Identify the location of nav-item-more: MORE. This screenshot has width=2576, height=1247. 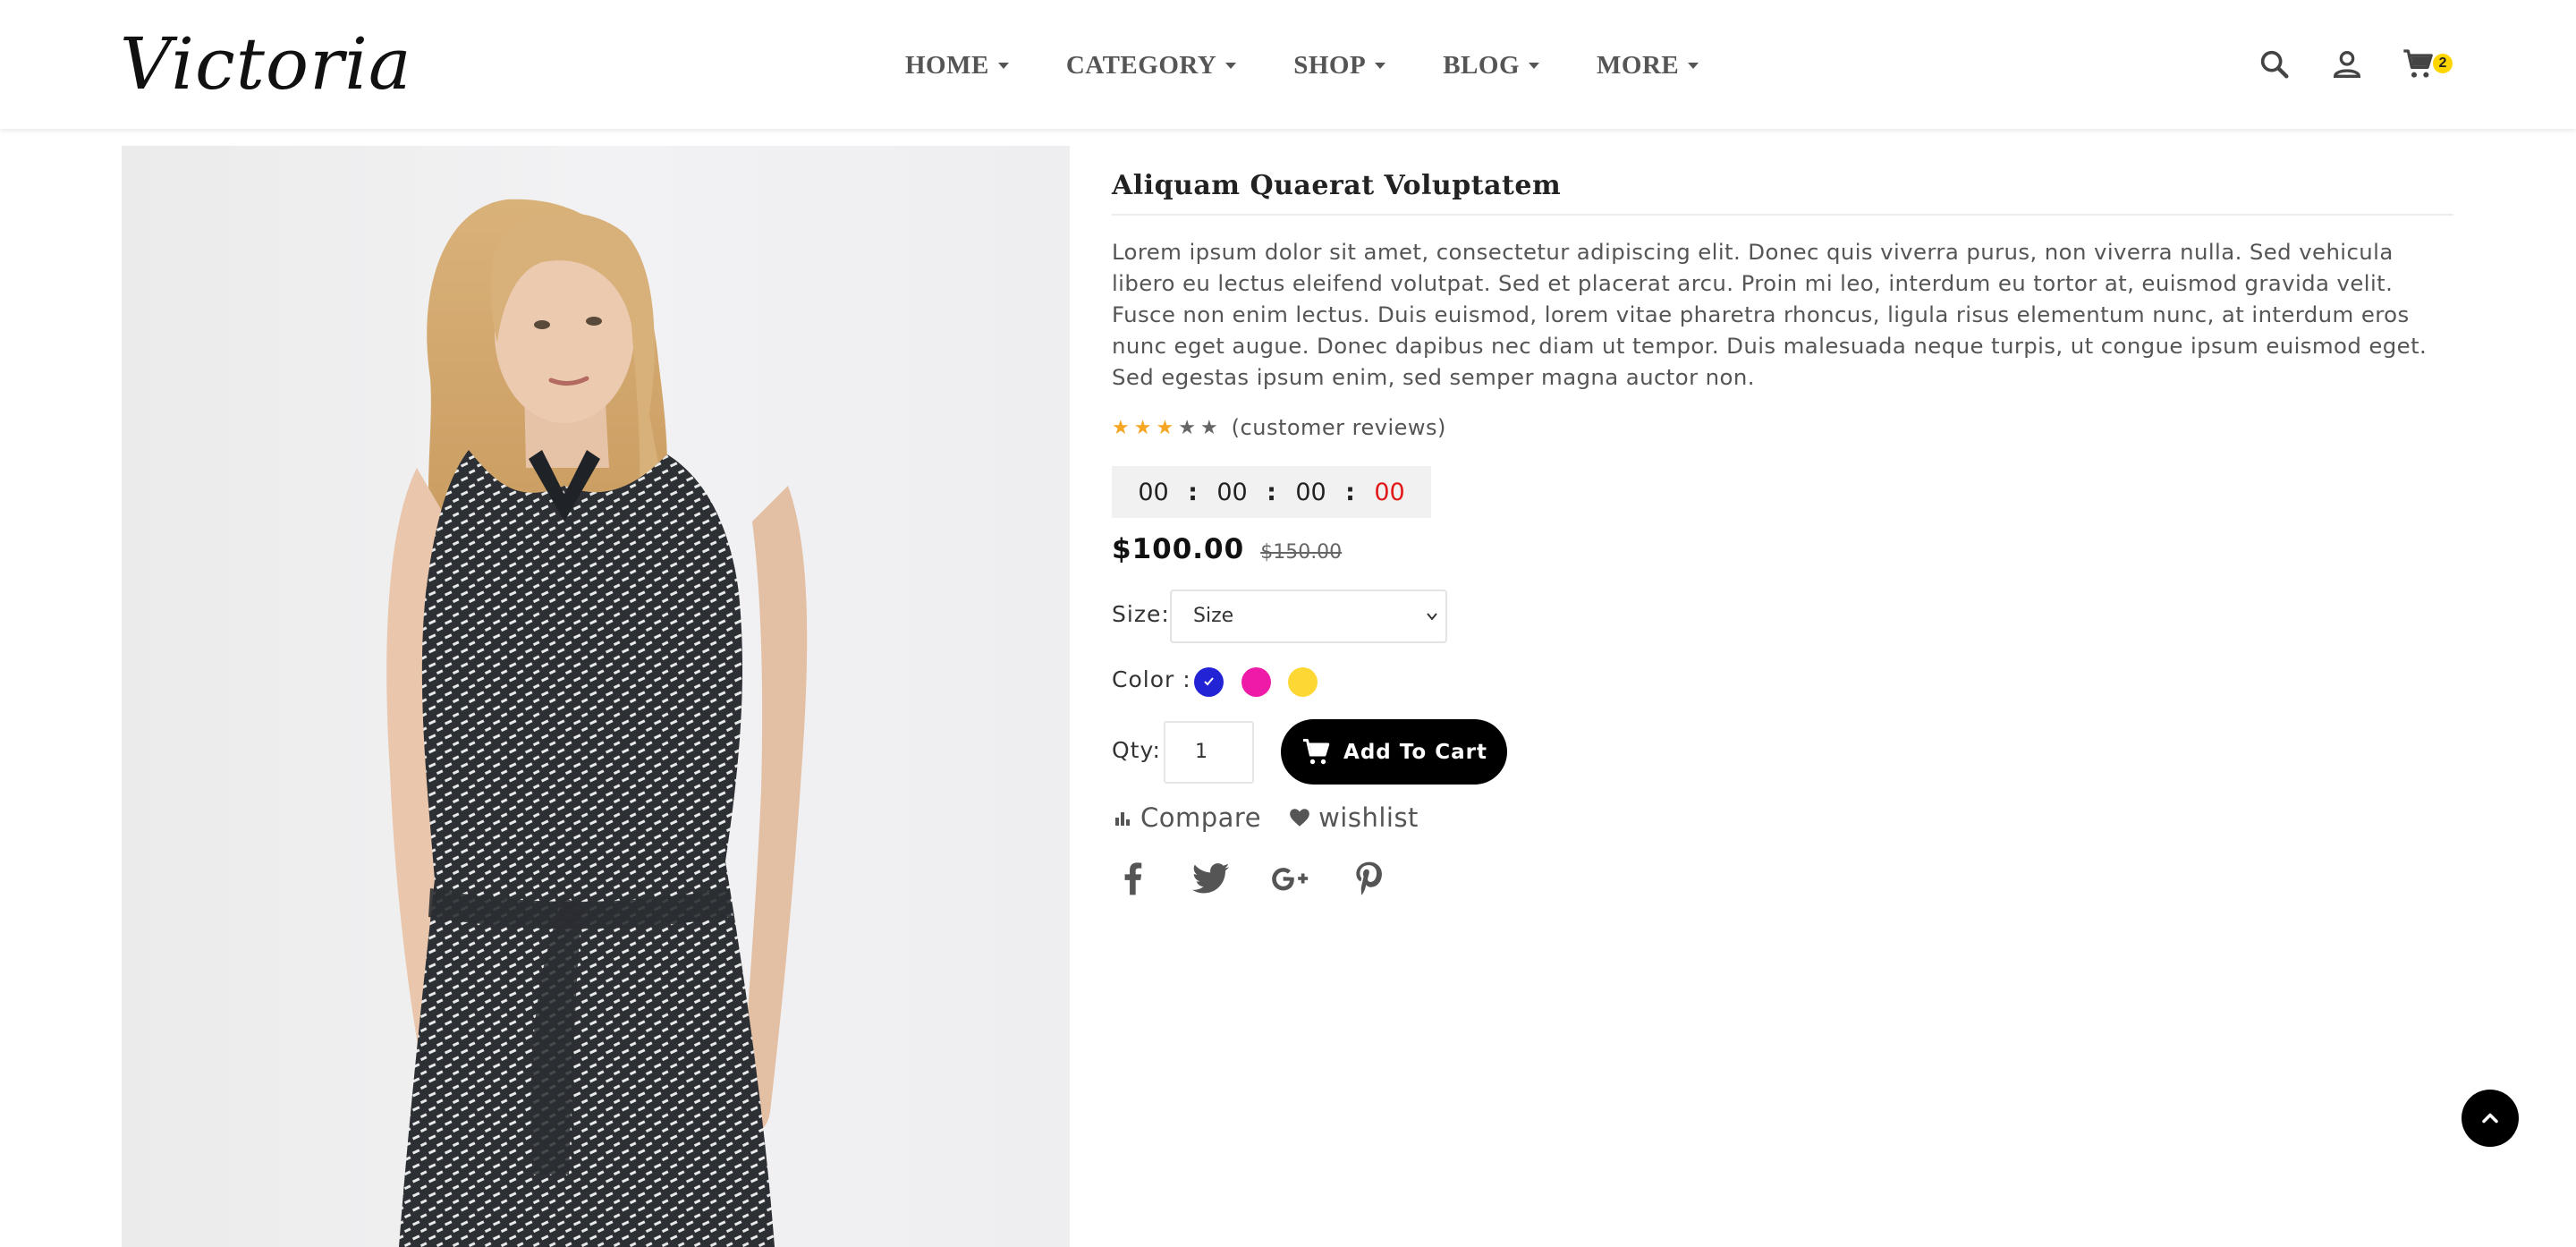
(1648, 66).